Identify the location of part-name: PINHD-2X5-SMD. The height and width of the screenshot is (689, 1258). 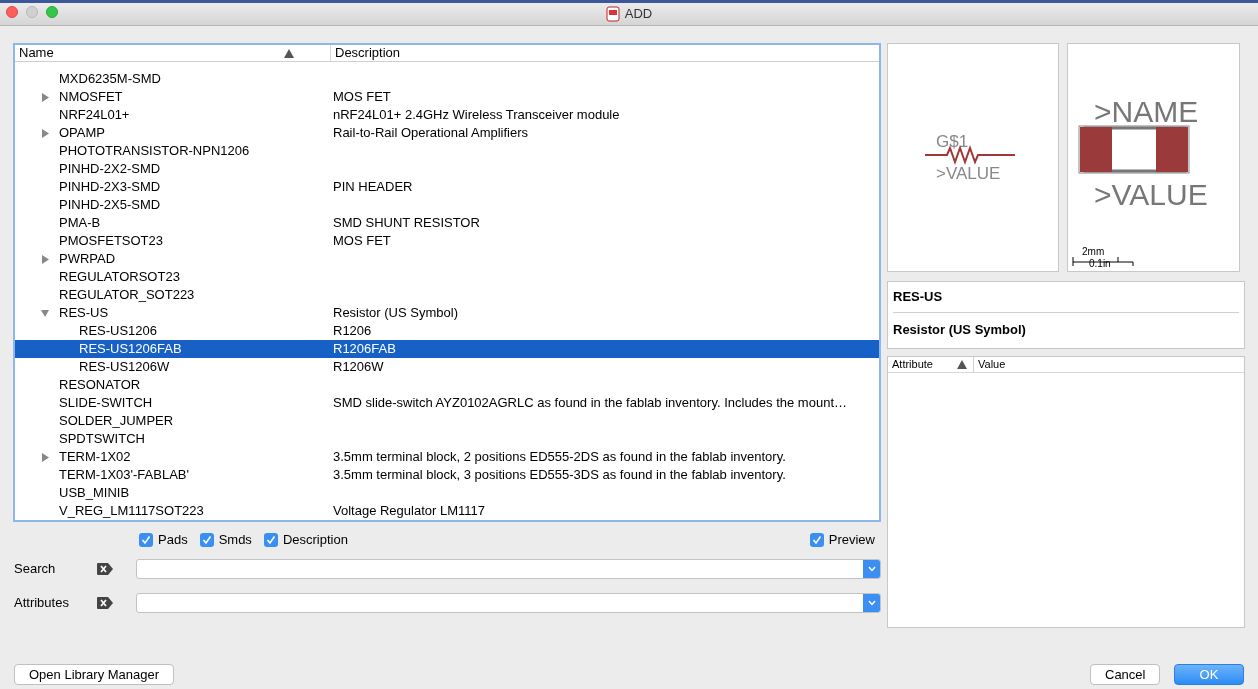
(110, 205).